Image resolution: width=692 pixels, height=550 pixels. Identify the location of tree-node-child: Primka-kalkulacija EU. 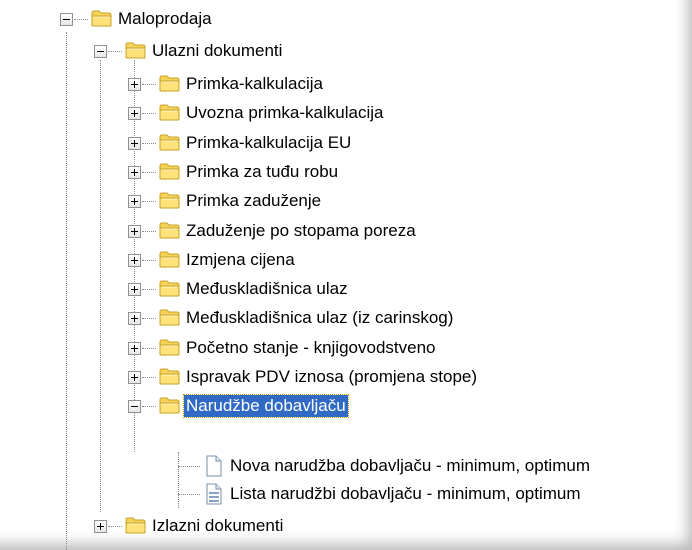
(338, 143).